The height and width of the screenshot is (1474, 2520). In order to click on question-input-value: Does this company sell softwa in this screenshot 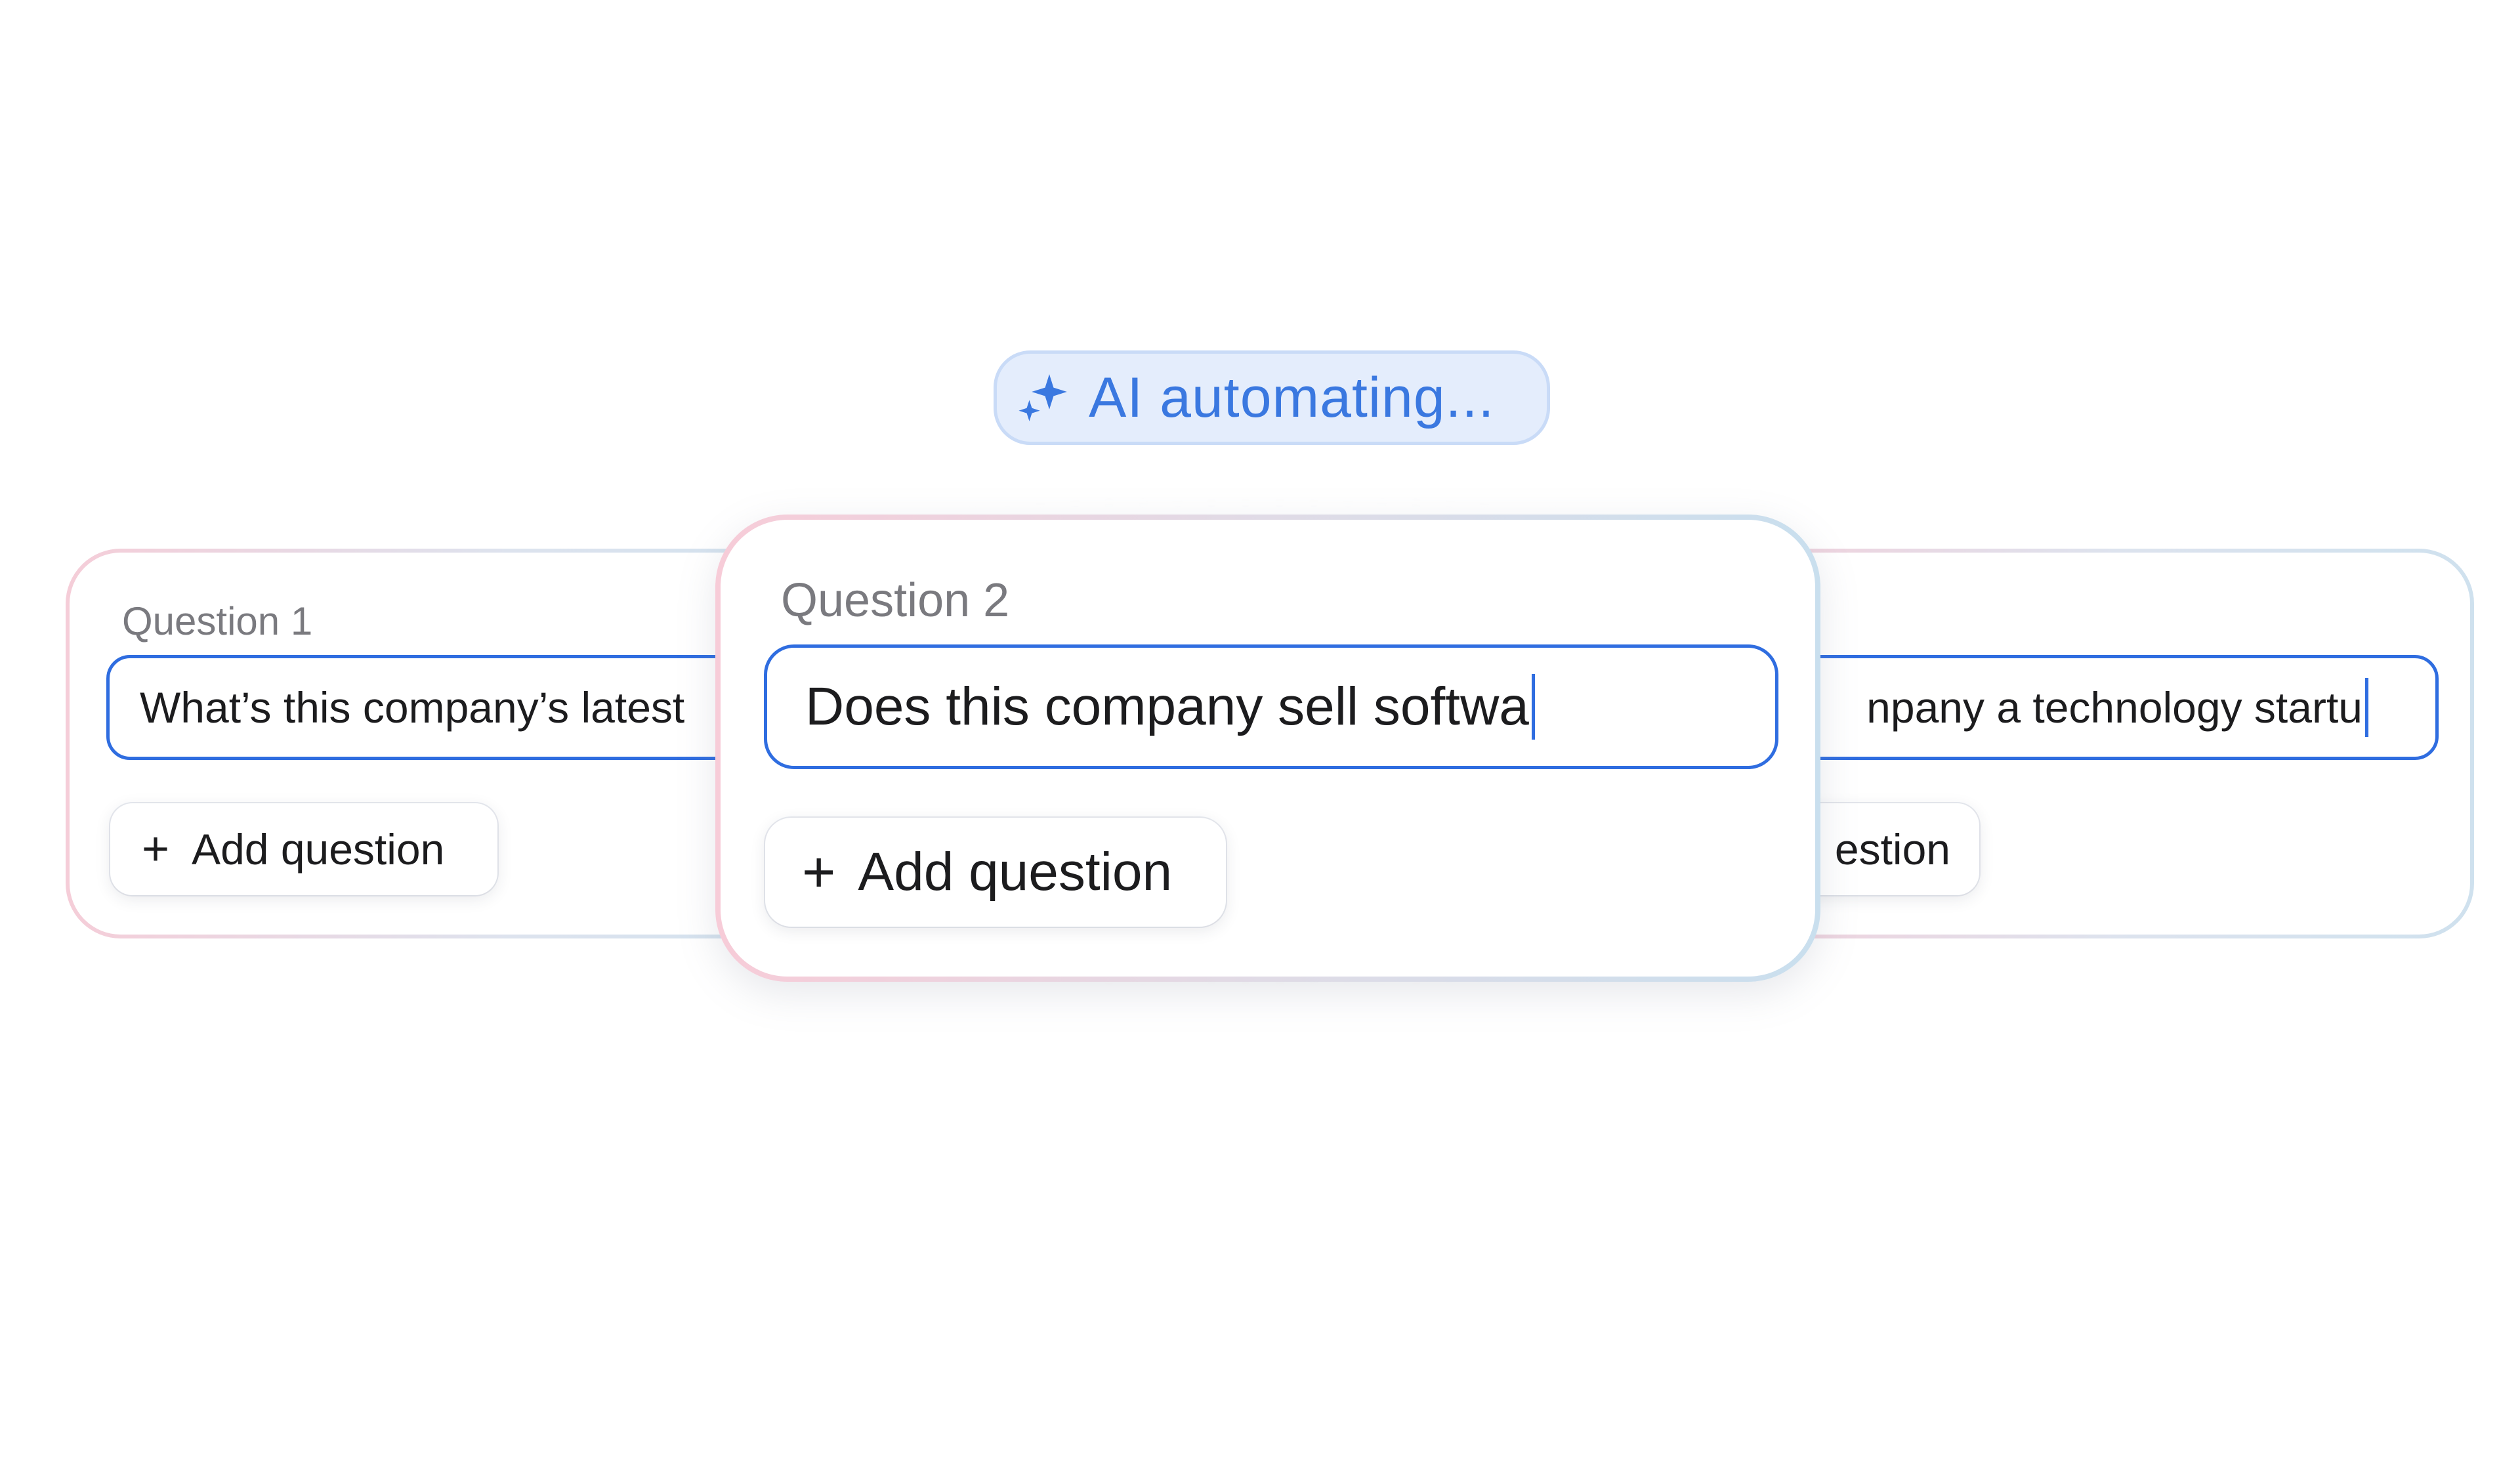, I will do `click(1167, 706)`.